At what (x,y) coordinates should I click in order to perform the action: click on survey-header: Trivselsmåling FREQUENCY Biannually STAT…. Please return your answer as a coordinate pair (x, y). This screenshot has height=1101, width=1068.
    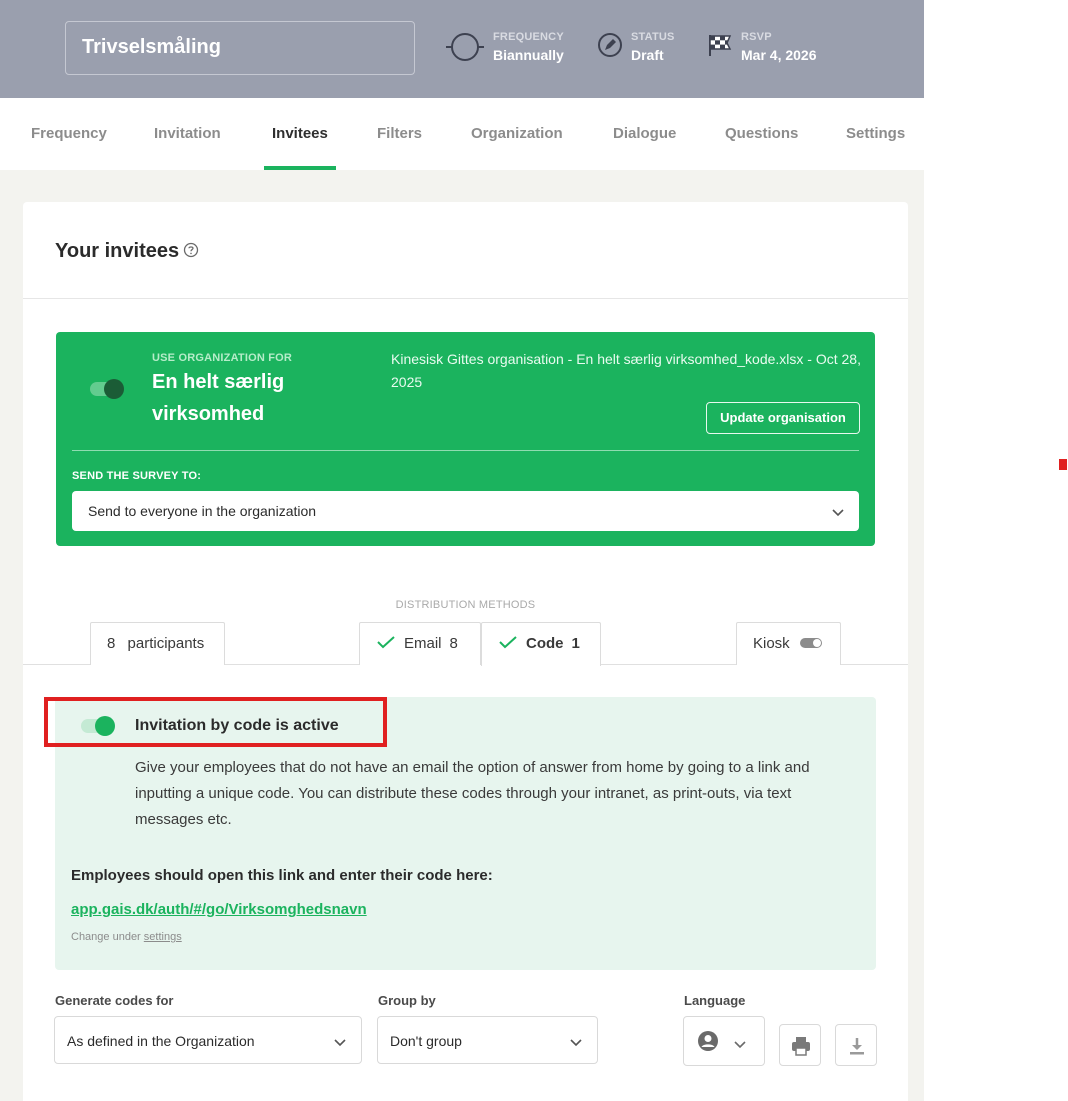
    Looking at the image, I should click on (462, 49).